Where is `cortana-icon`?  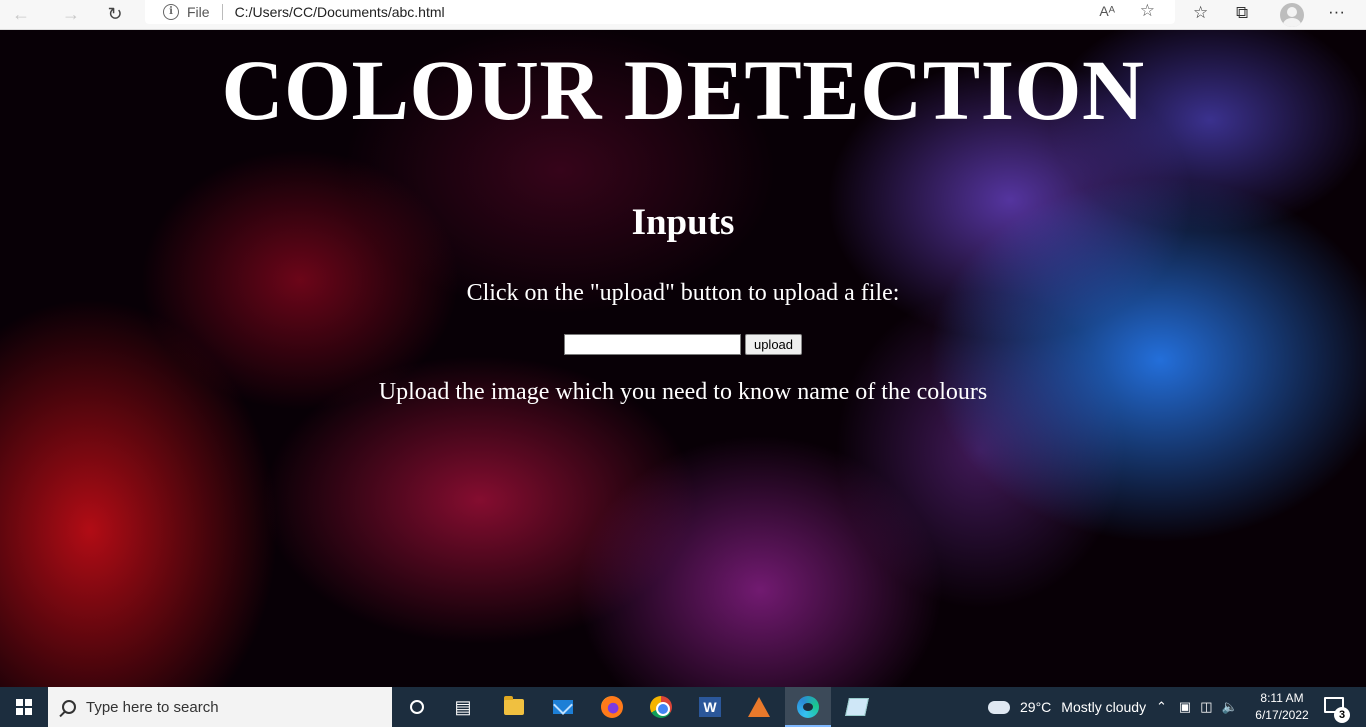 cortana-icon is located at coordinates (417, 707).